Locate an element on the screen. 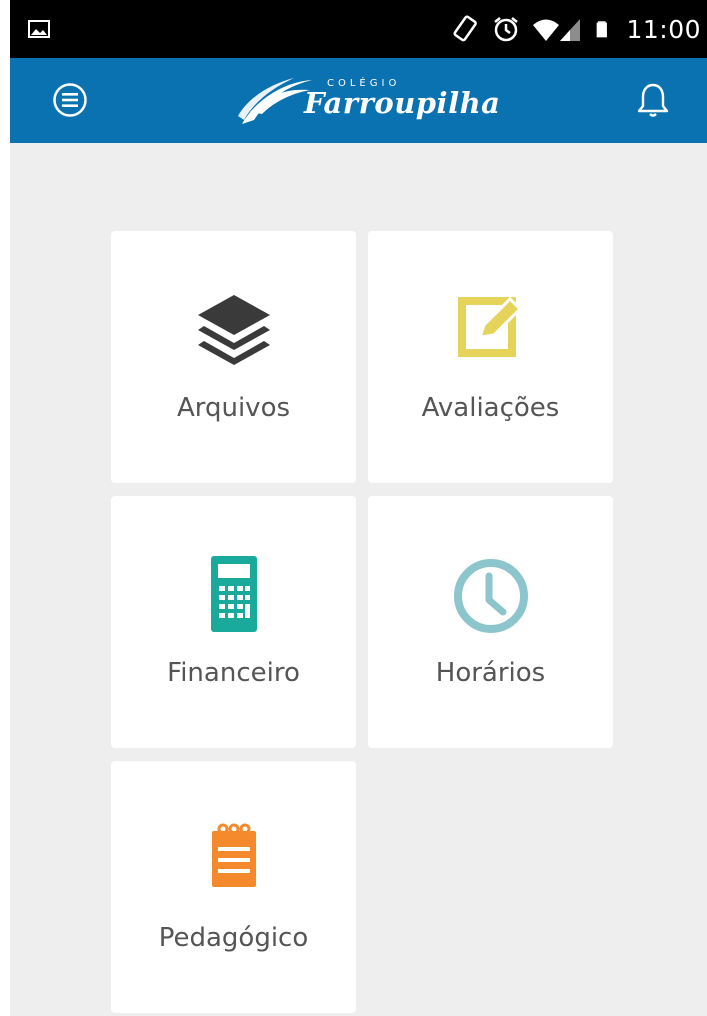 The width and height of the screenshot is (707, 1016). logo-name: Farroupilha is located at coordinates (402, 103).